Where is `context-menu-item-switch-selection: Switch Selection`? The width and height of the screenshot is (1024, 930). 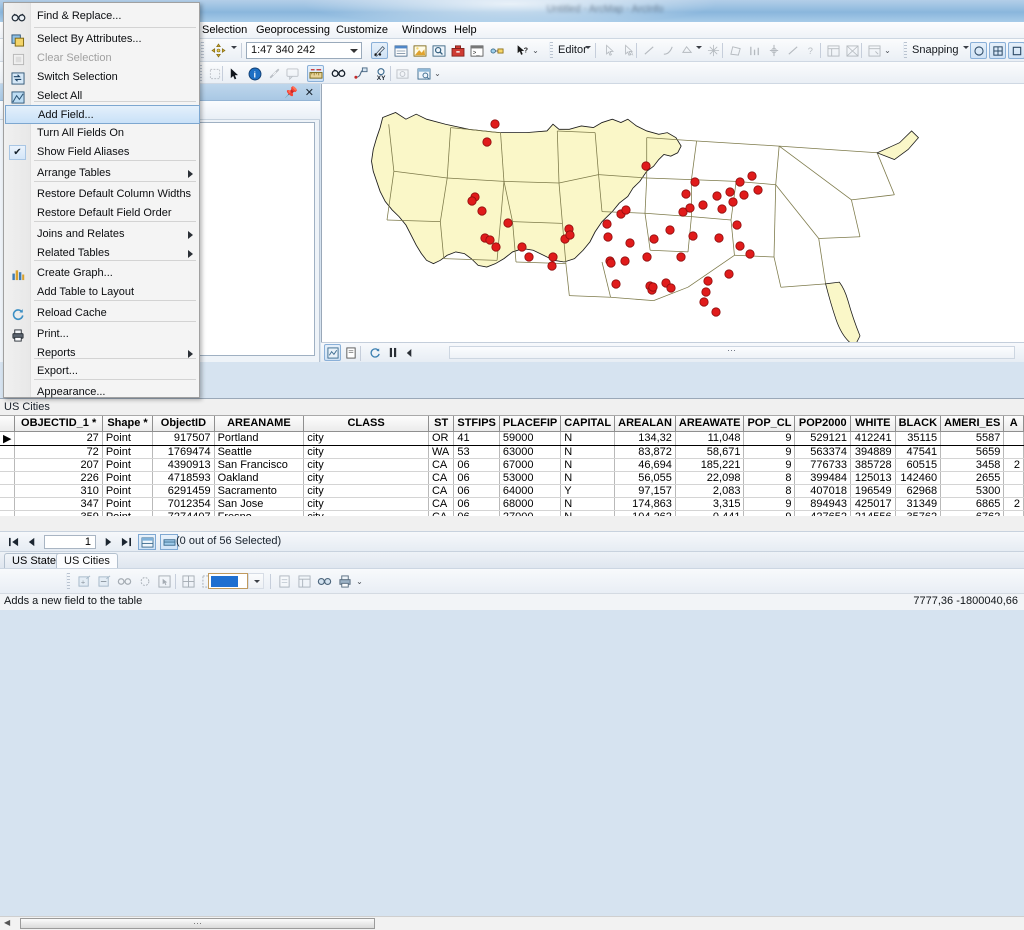 context-menu-item-switch-selection: Switch Selection is located at coordinates (102, 77).